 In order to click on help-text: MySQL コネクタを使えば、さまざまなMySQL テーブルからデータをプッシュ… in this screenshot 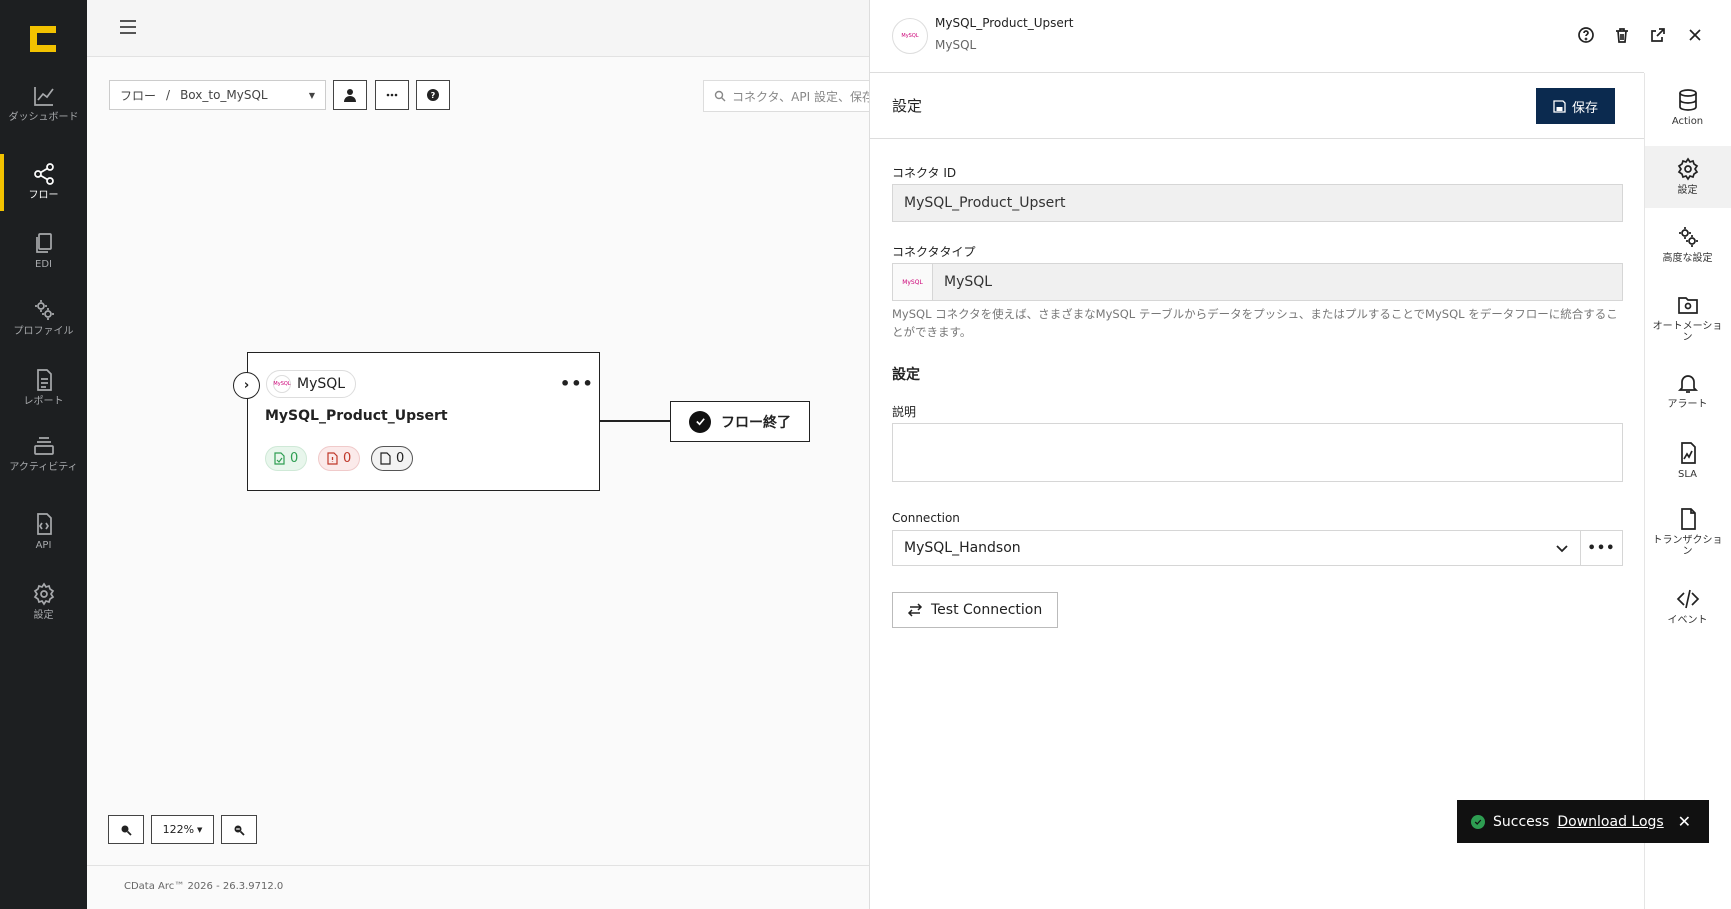, I will do `click(1255, 323)`.